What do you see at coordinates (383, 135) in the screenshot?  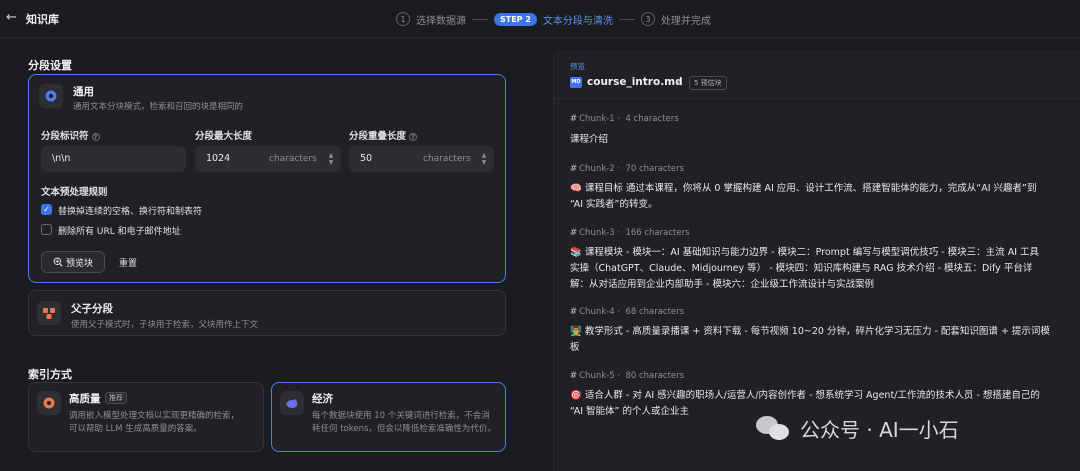 I see `overlap-label: 分段重叠长度?` at bounding box center [383, 135].